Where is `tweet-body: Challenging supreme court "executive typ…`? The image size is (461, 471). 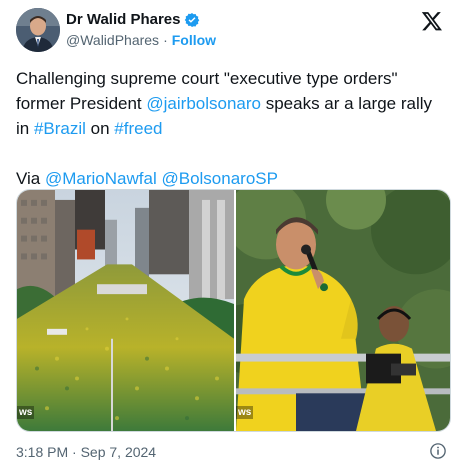 tweet-body: Challenging supreme court "executive typ… is located at coordinates (231, 103).